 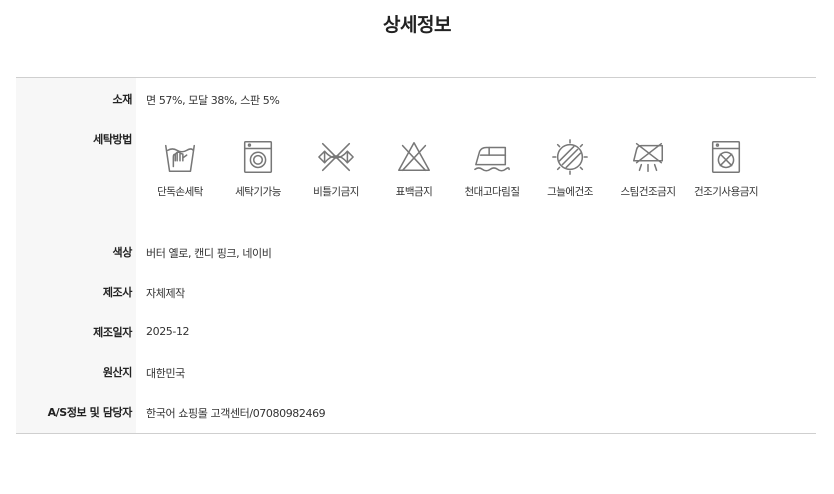 What do you see at coordinates (570, 157) in the screenshot?
I see `shade-dry-icon` at bounding box center [570, 157].